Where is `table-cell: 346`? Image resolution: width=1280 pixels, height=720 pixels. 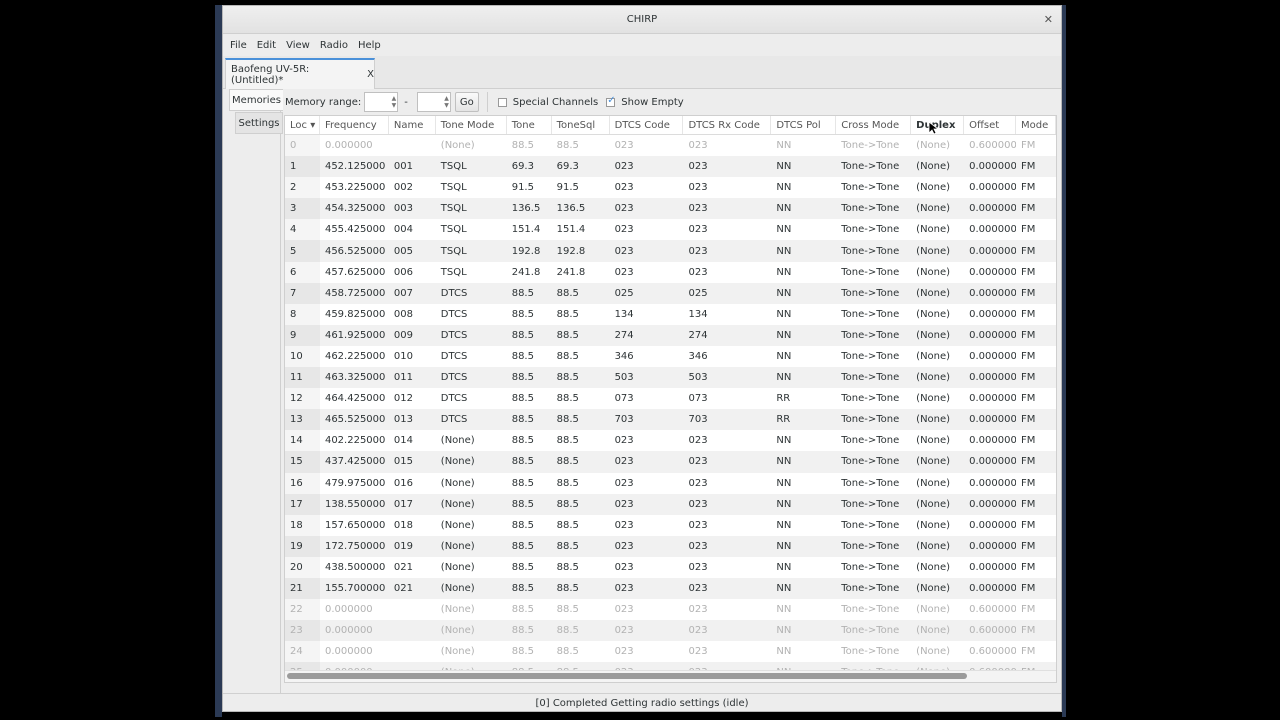
table-cell: 346 is located at coordinates (647, 356).